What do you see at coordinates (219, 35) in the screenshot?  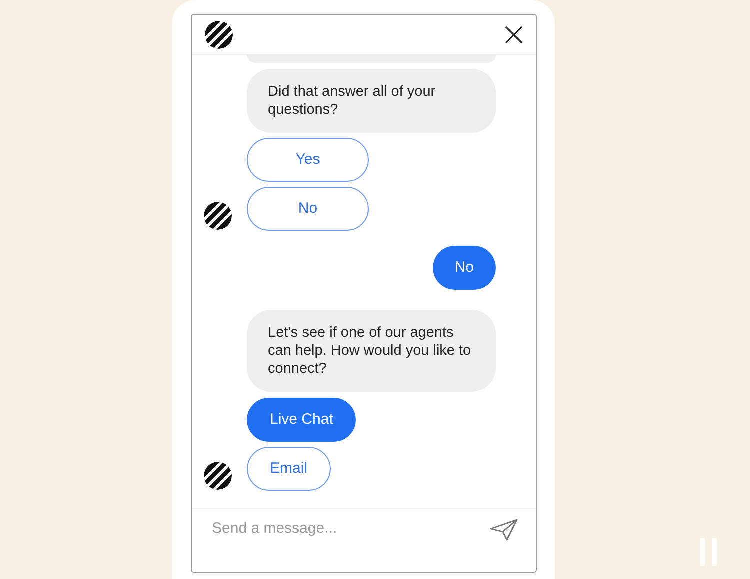 I see `logo-icon` at bounding box center [219, 35].